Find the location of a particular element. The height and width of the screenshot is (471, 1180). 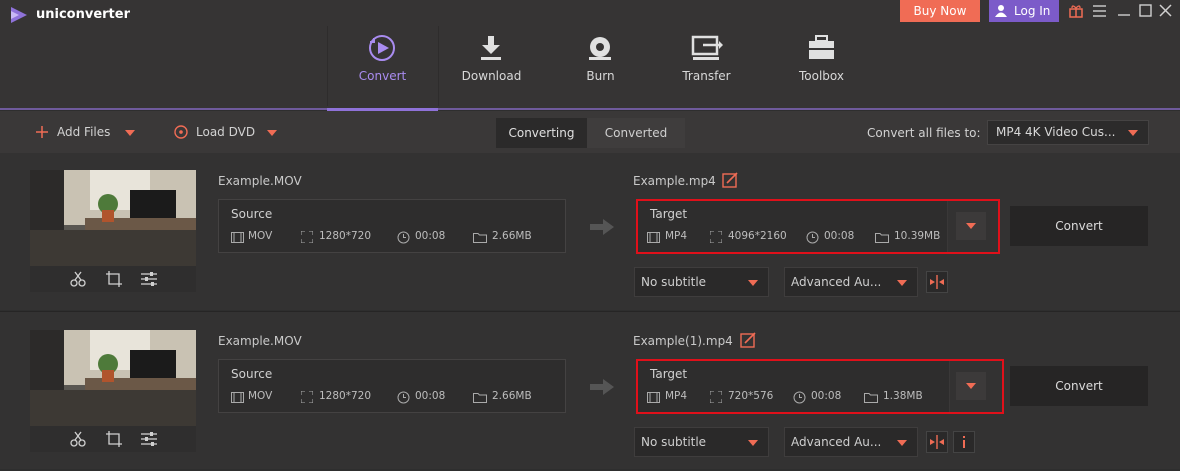

tab-converting: Converting is located at coordinates (541, 133).